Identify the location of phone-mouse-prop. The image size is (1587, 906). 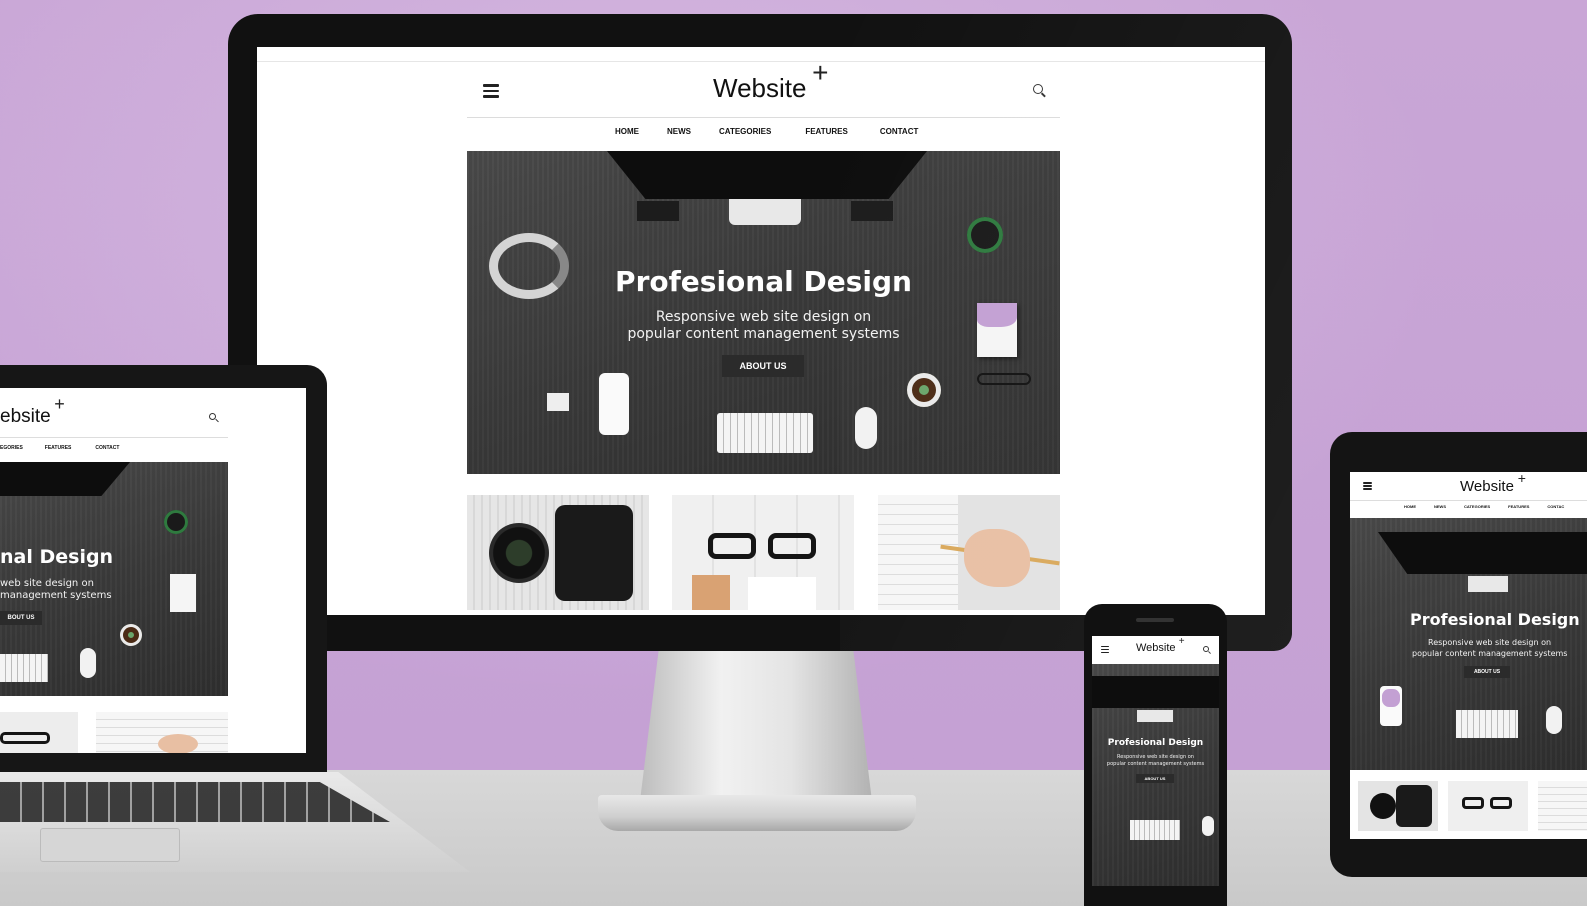
(1208, 826).